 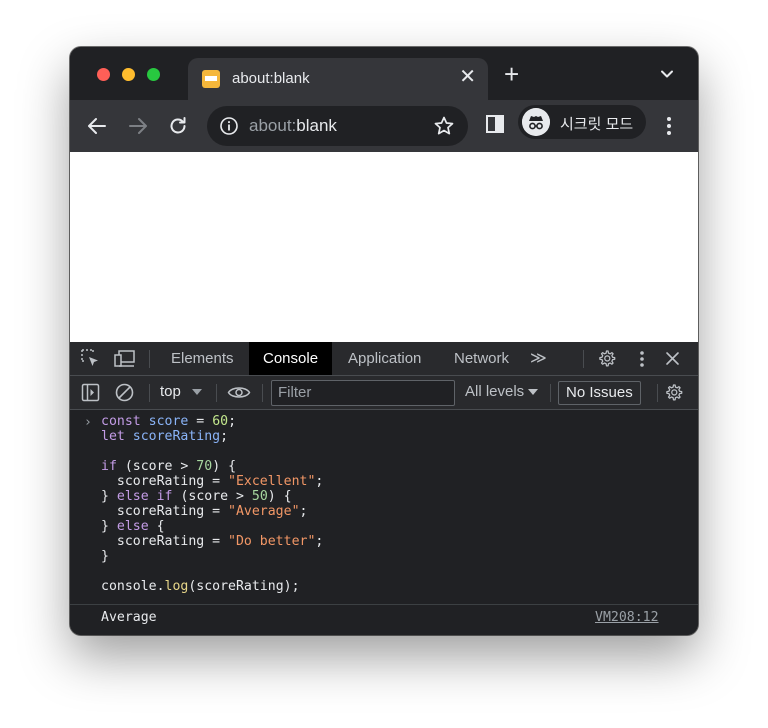 What do you see at coordinates (124, 392) in the screenshot?
I see `clear-console-icon` at bounding box center [124, 392].